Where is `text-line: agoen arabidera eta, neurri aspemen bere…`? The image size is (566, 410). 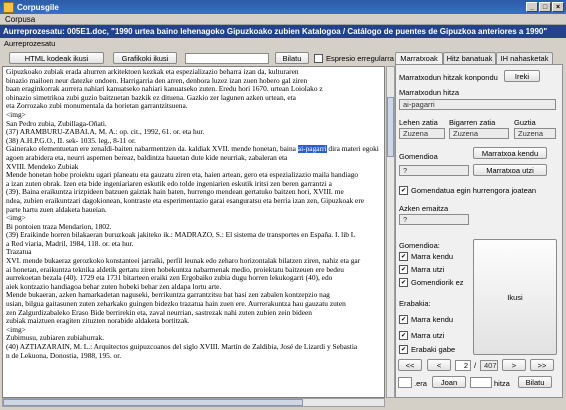 text-line: agoen arabidera eta, neurri aspemen bere… is located at coordinates (147, 157).